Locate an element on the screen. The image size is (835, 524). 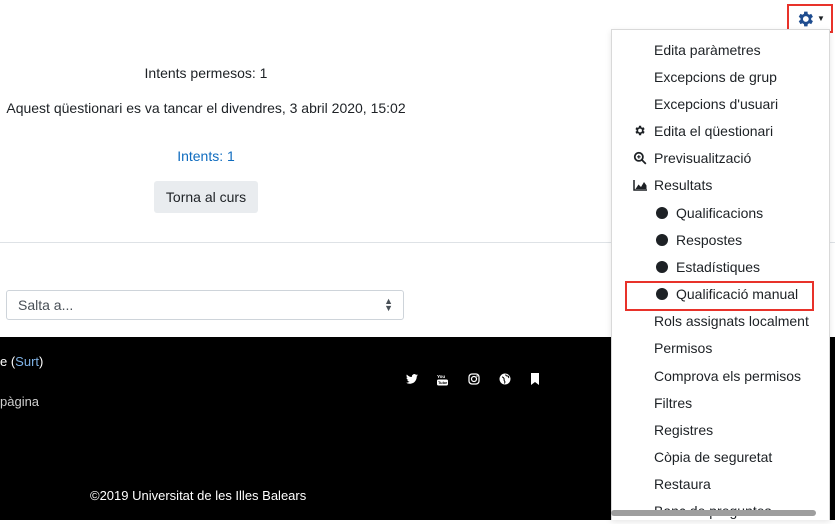
menu-item: Restaura is located at coordinates (720, 483).